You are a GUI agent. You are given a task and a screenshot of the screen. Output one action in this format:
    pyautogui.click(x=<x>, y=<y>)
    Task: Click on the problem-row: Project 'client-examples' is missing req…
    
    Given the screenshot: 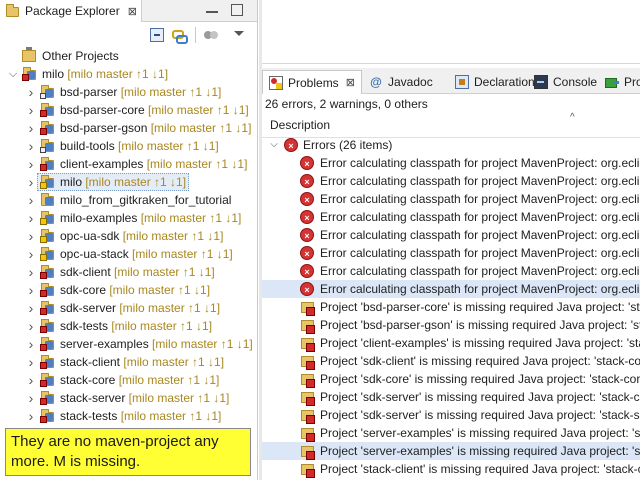 What is the action you would take?
    pyautogui.click(x=451, y=343)
    